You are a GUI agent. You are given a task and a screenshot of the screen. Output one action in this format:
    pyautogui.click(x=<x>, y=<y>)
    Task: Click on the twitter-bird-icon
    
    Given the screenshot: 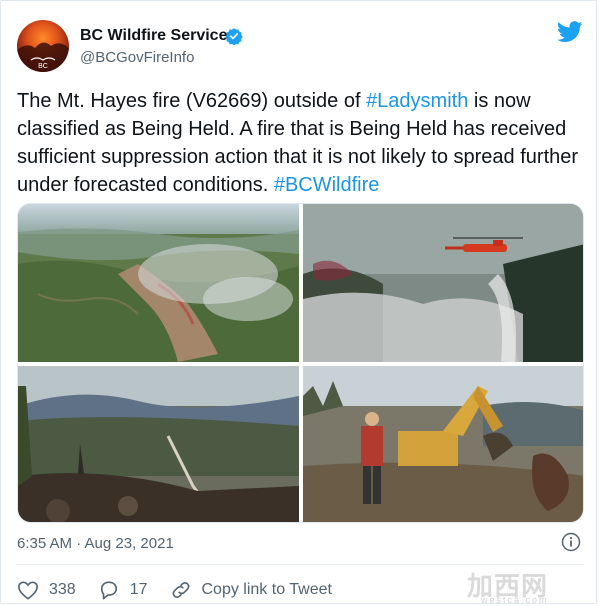 What is the action you would take?
    pyautogui.click(x=570, y=32)
    